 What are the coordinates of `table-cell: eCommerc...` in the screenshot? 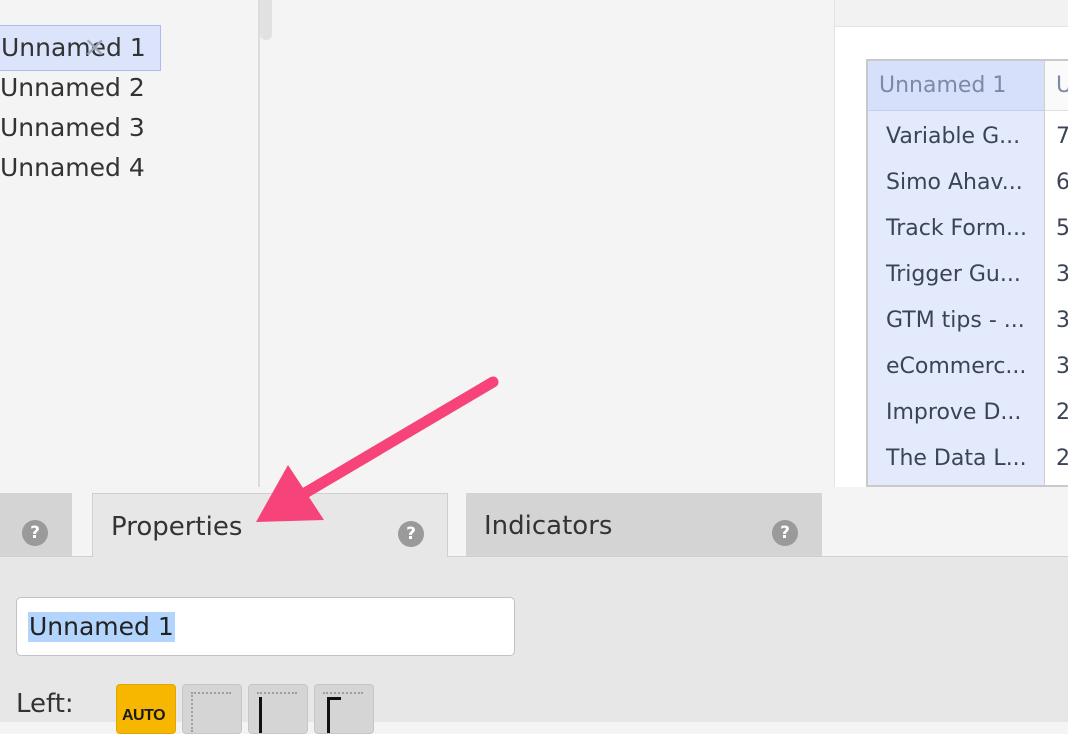 It's located at (956, 367).